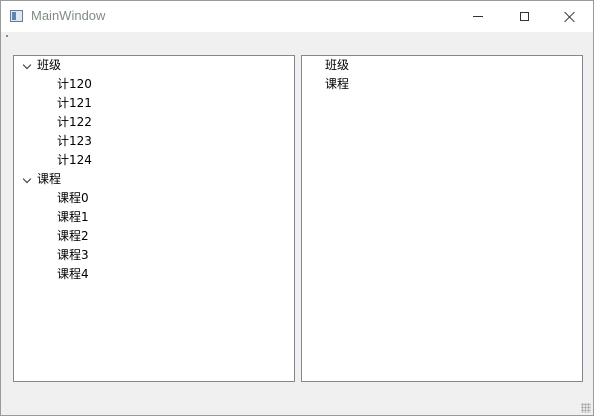 The height and width of the screenshot is (416, 594). Describe the element at coordinates (586, 408) in the screenshot. I see `resize-grip-icon` at that location.